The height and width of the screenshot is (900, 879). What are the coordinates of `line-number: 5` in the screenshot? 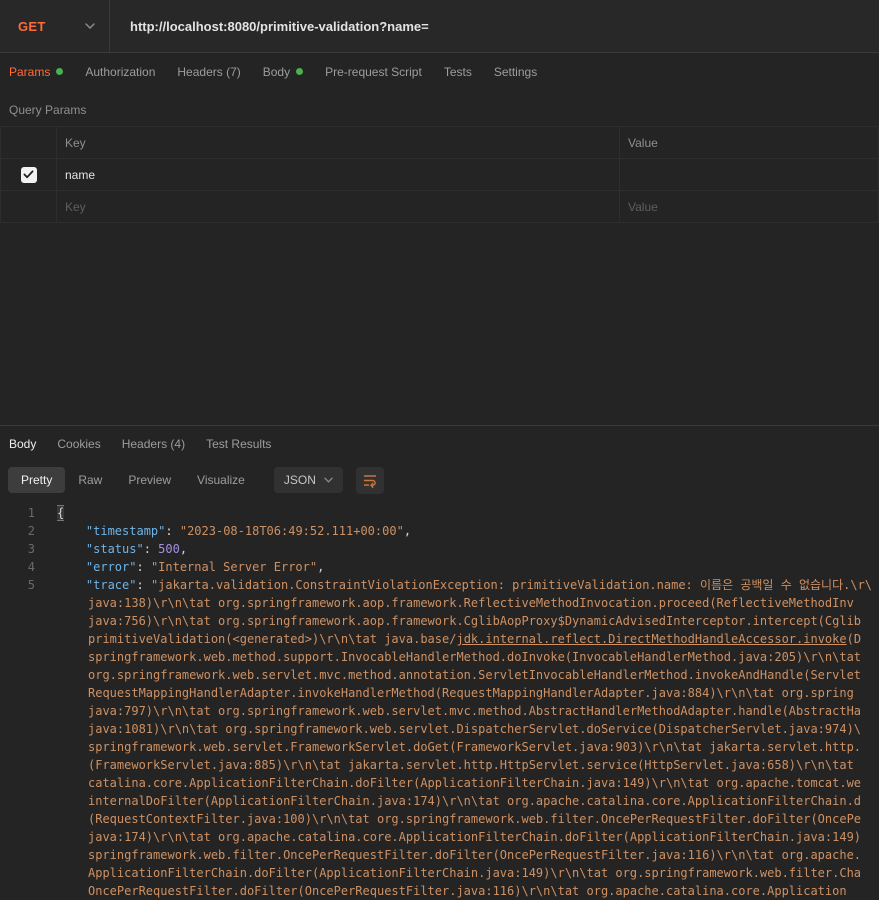 It's located at (31, 585).